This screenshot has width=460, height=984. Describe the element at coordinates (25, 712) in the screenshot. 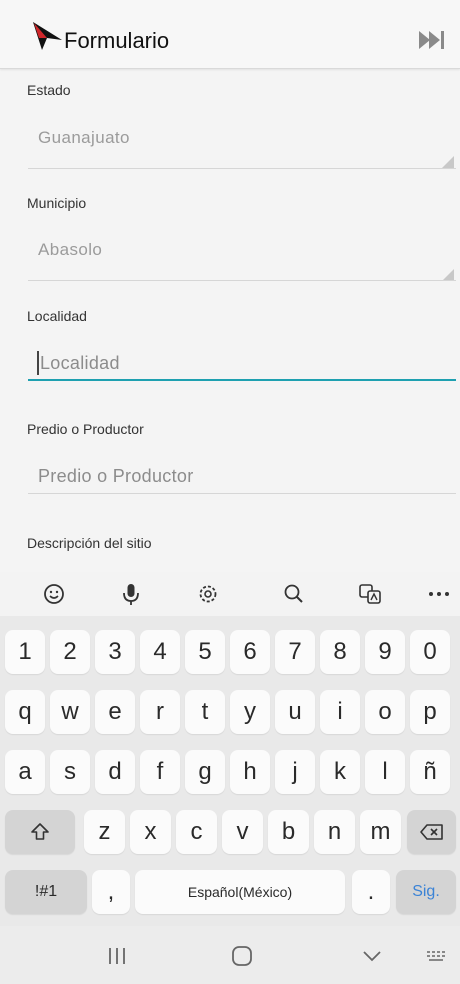

I see `key-letter-row1-0: q` at that location.